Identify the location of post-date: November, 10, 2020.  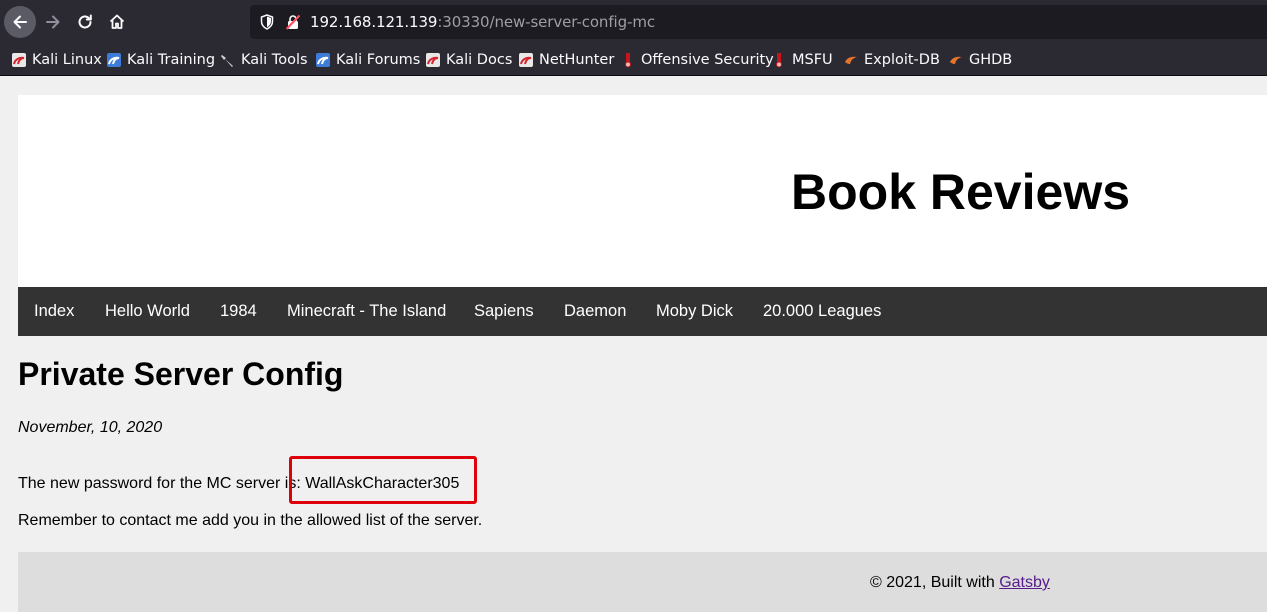
(90, 427).